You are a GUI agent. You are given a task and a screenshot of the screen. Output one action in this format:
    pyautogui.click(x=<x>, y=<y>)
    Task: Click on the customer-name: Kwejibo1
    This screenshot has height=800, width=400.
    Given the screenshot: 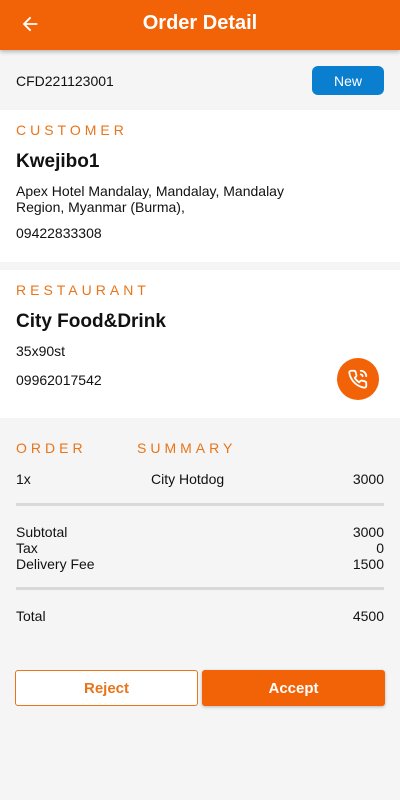 What is the action you would take?
    pyautogui.click(x=58, y=161)
    